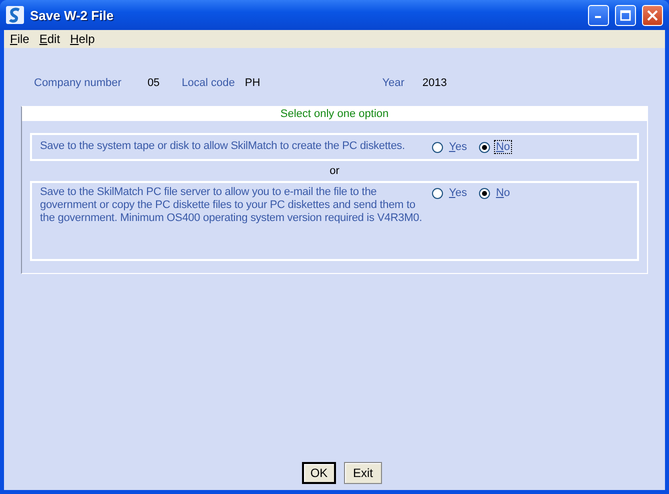 The height and width of the screenshot is (494, 669). I want to click on field-value: 2013, so click(434, 83).